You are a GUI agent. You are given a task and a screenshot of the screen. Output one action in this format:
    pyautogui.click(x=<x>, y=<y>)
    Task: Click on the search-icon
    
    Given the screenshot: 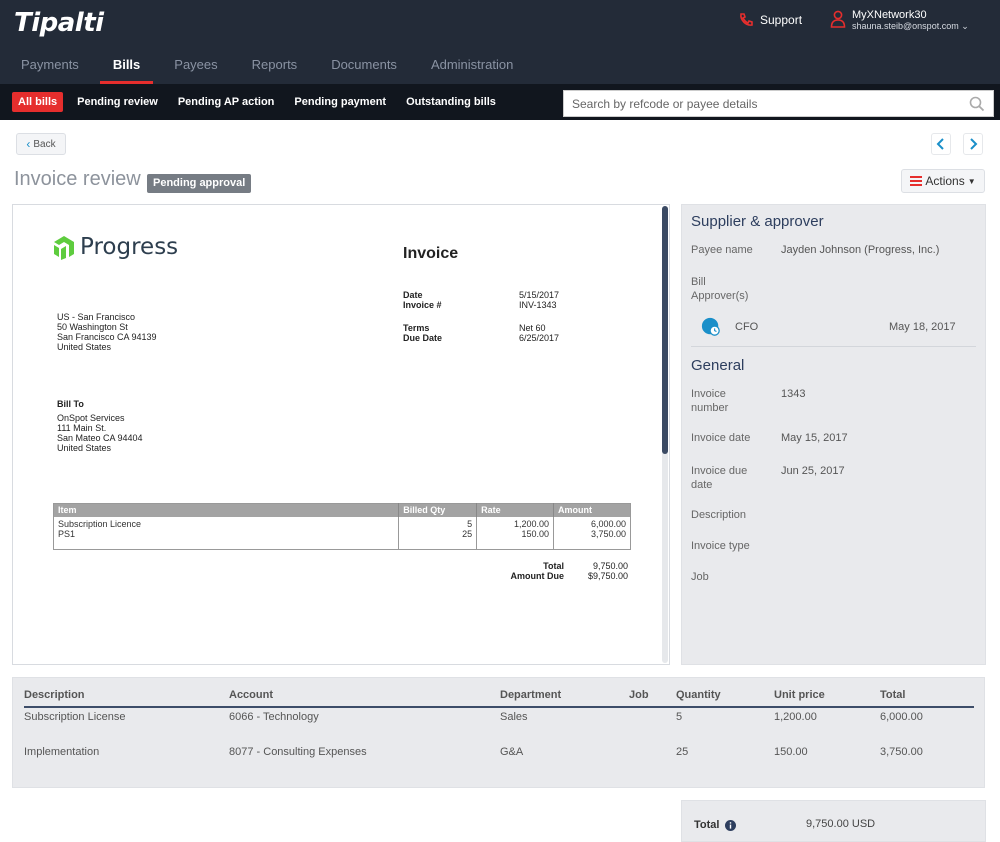 What is the action you would take?
    pyautogui.click(x=977, y=104)
    